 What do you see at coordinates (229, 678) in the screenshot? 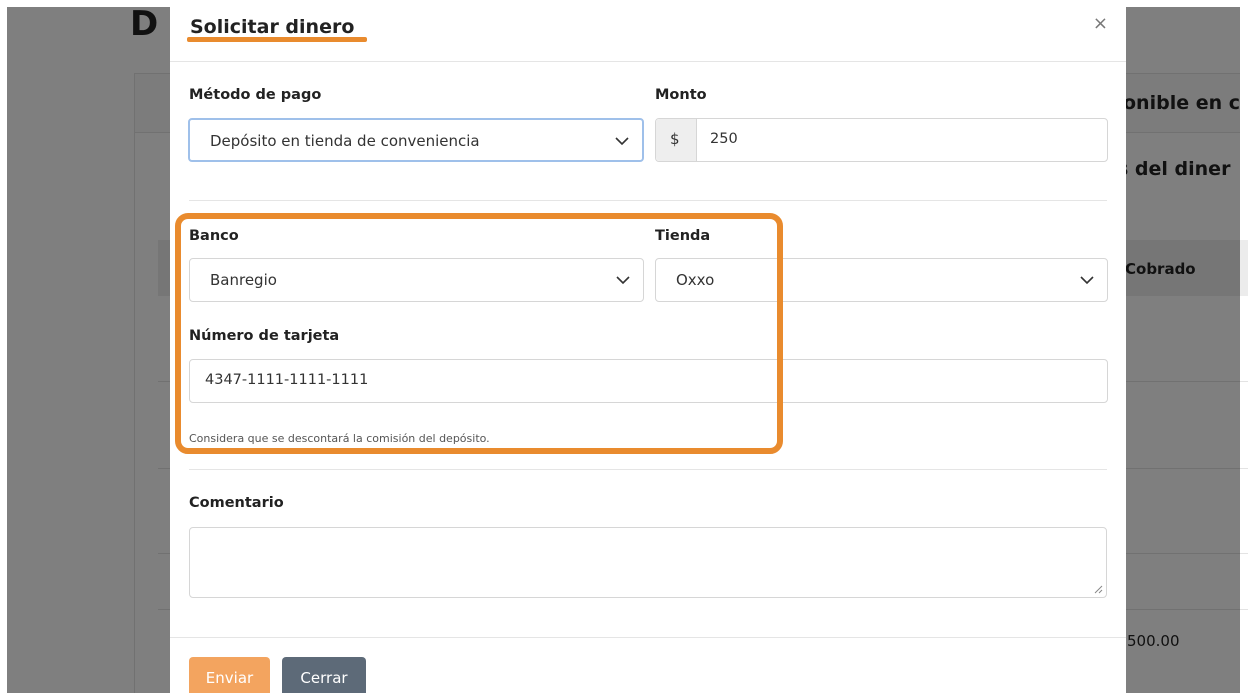
I see `send-button-label: Enviar` at bounding box center [229, 678].